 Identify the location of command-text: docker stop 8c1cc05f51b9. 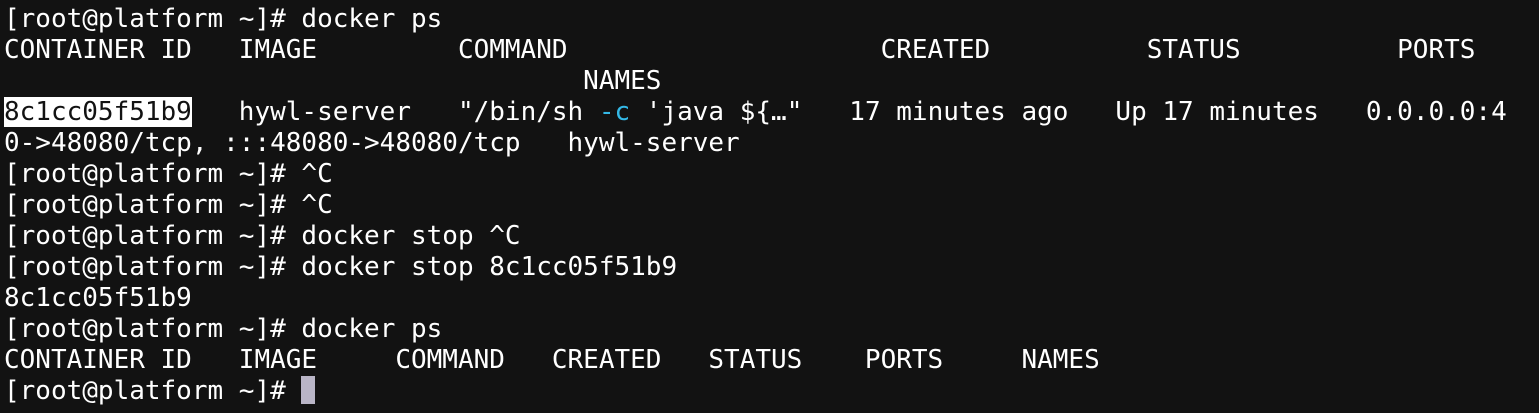
(489, 267).